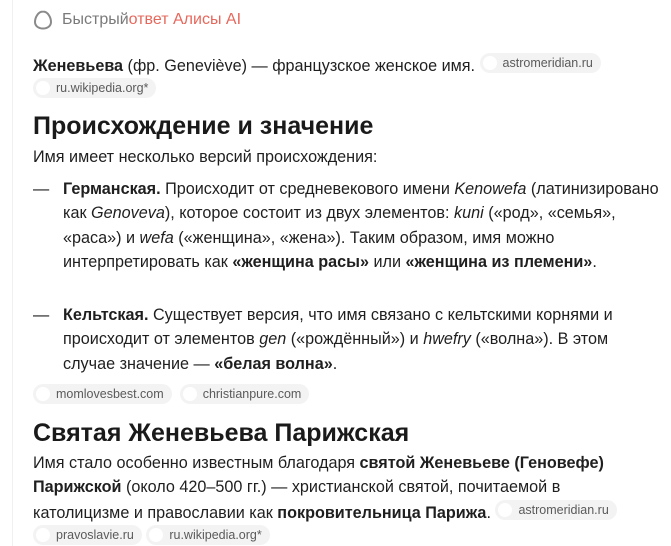 This screenshot has height=546, width=671. I want to click on italic-term: hwefry, so click(447, 339).